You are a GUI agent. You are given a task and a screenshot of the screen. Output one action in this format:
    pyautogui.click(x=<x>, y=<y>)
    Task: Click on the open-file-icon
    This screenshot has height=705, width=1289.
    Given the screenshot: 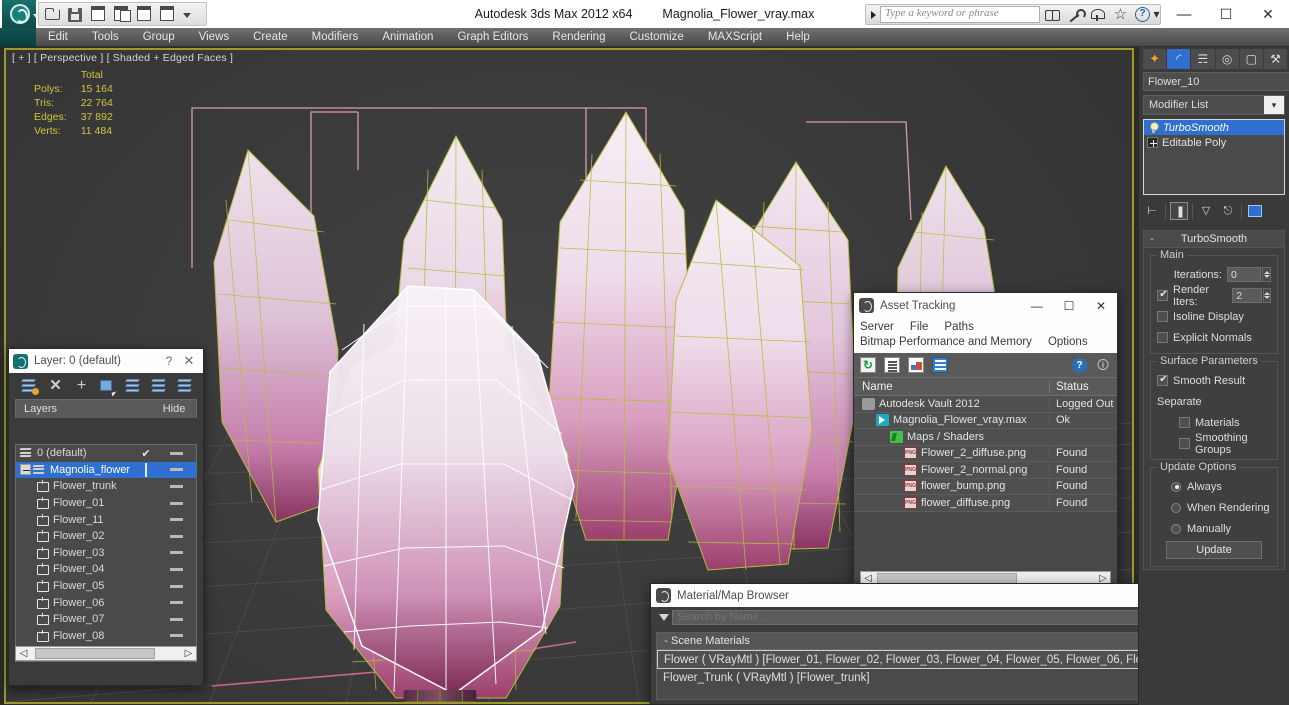 What is the action you would take?
    pyautogui.click(x=53, y=14)
    